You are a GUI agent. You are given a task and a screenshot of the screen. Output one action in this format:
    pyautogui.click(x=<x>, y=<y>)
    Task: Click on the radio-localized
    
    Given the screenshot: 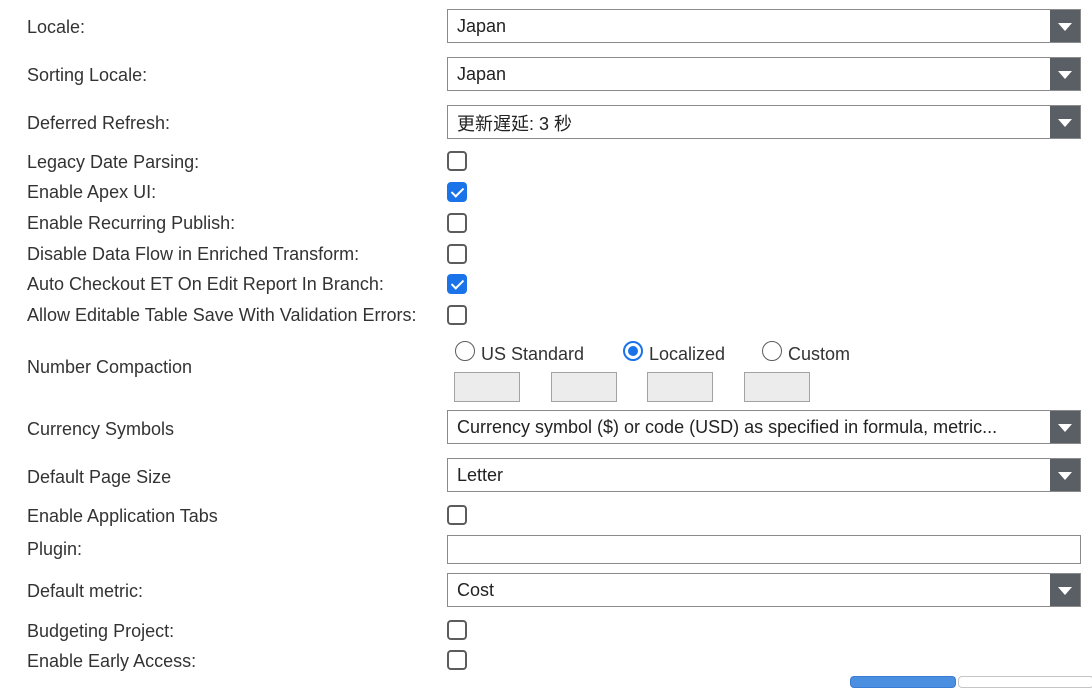 What is the action you would take?
    pyautogui.click(x=633, y=351)
    